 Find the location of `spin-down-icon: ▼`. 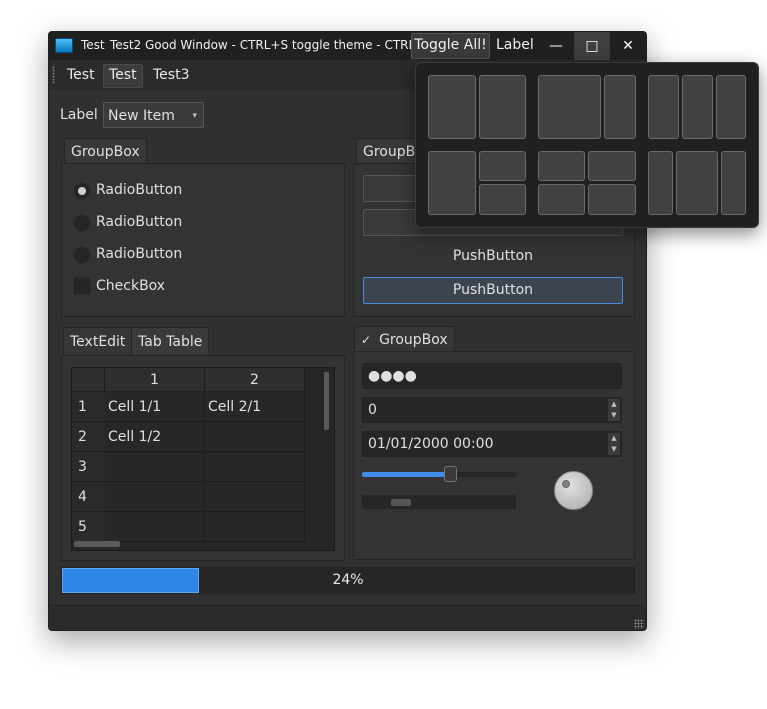

spin-down-icon: ▼ is located at coordinates (614, 415).